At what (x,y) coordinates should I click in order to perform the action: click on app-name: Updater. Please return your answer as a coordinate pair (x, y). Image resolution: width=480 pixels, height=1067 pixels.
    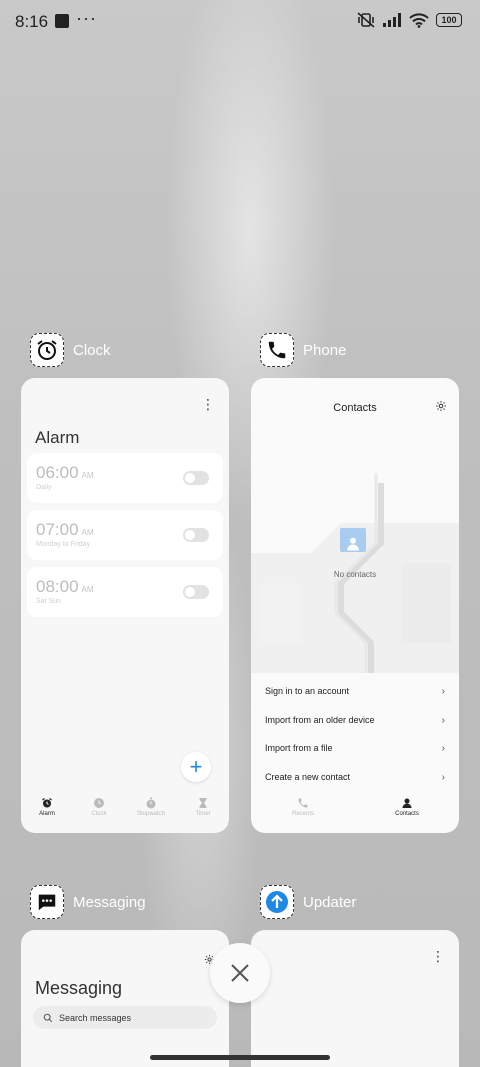
    Looking at the image, I should click on (330, 902).